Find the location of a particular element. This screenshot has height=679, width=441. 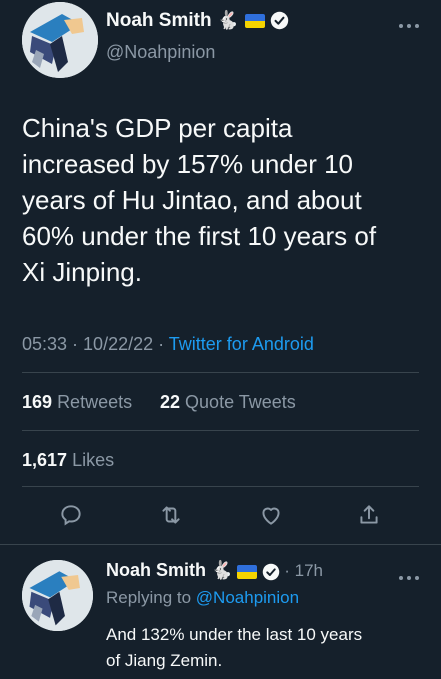

reply-text-line: of Jiang Zemin. is located at coordinates (164, 660).